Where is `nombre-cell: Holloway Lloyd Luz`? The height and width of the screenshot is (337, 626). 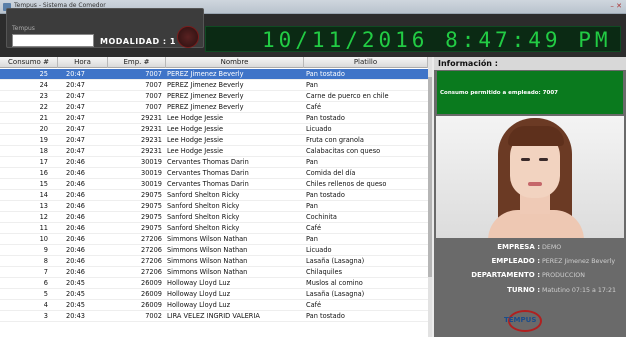 nombre-cell: Holloway Lloyd Luz is located at coordinates (199, 283).